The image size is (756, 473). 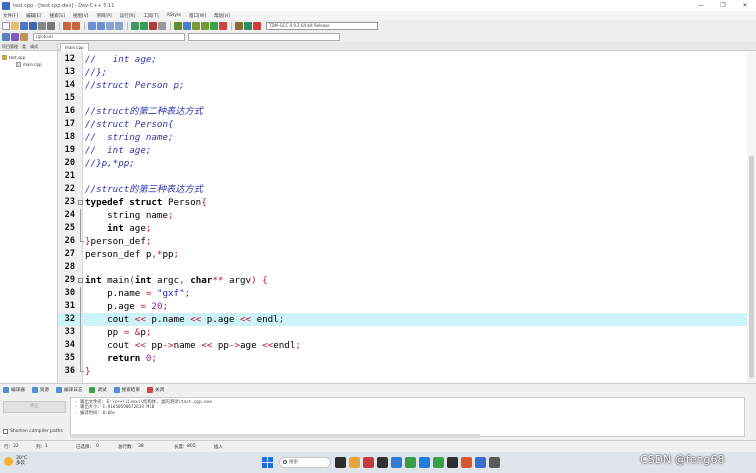 What do you see at coordinates (410, 462) in the screenshot?
I see `app-icon-green` at bounding box center [410, 462].